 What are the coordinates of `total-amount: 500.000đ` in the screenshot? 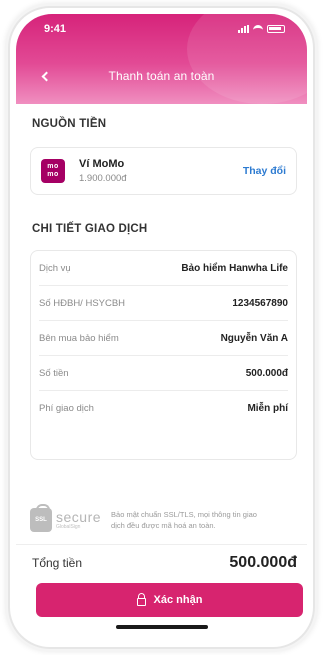 It's located at (263, 562).